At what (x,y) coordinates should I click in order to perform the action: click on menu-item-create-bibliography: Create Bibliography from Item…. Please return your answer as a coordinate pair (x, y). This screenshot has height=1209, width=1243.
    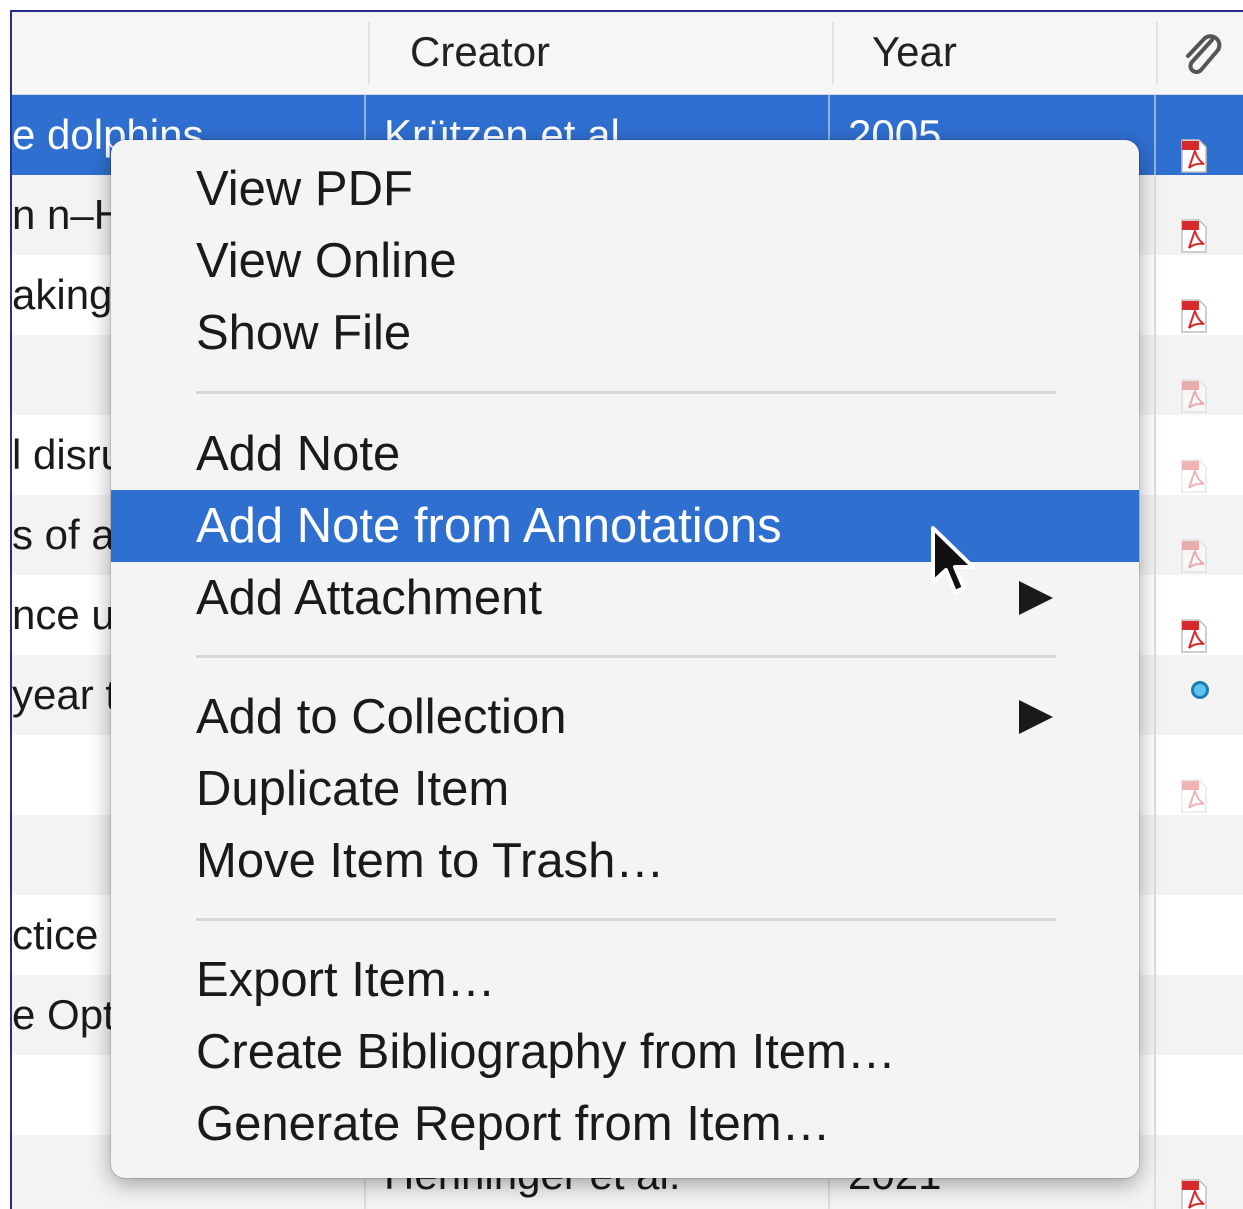
    Looking at the image, I should click on (625, 1052).